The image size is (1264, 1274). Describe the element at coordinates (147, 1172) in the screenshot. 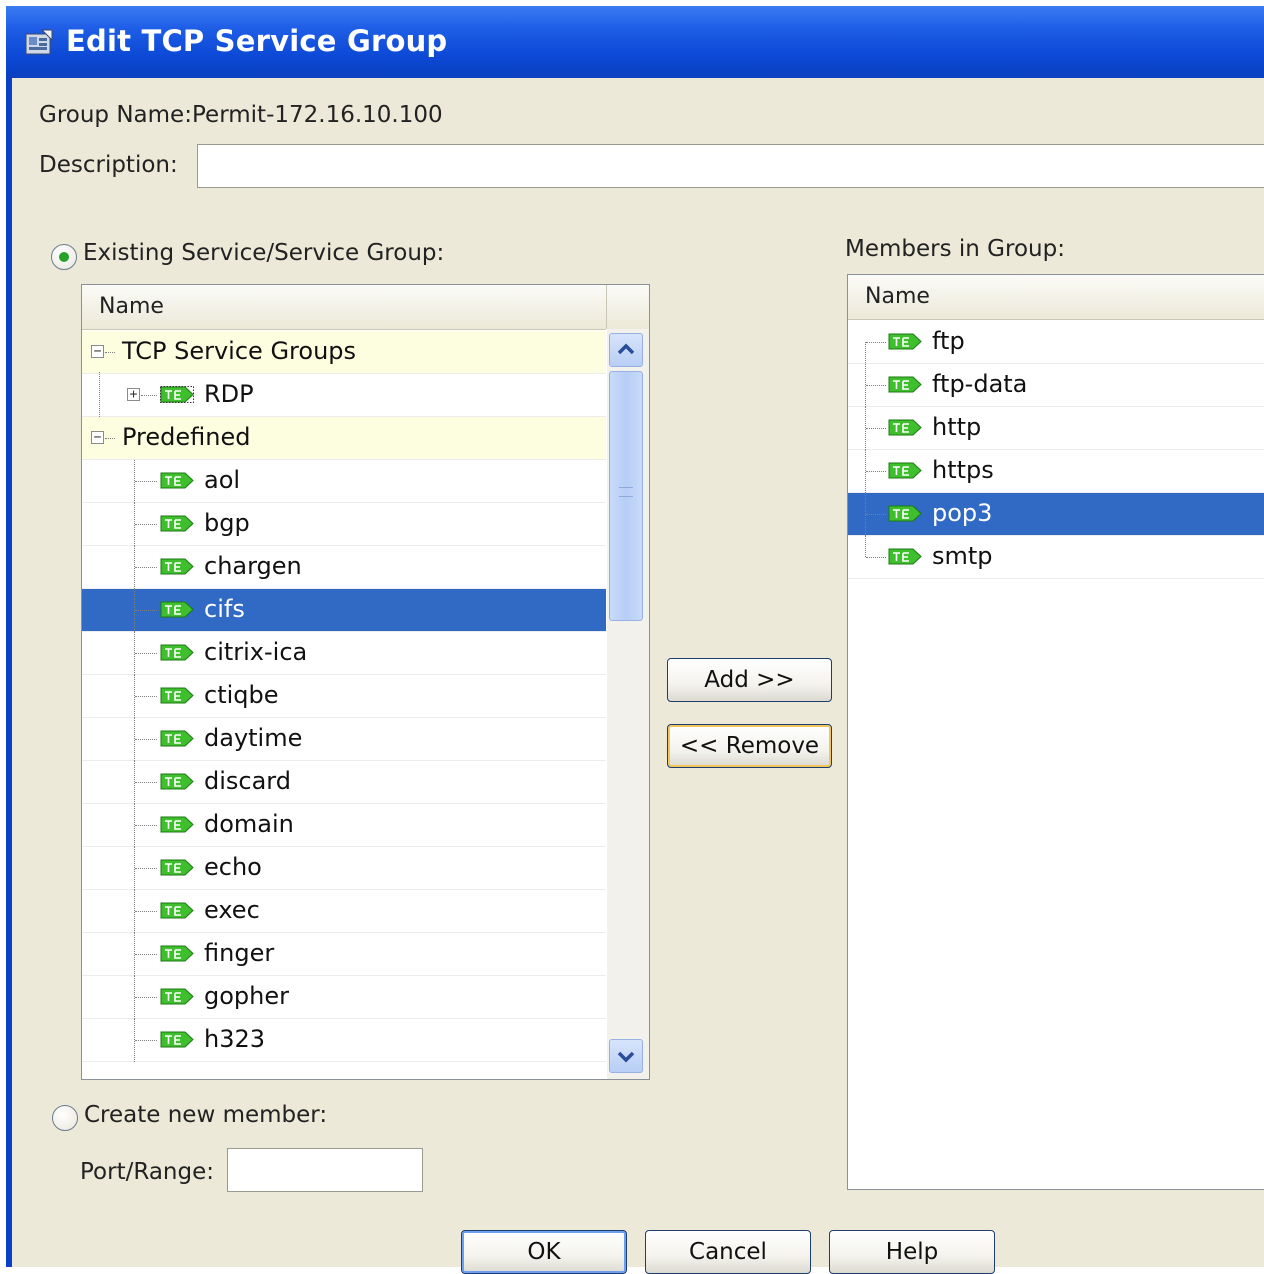

I see `port-range-label: Port/Range:` at that location.